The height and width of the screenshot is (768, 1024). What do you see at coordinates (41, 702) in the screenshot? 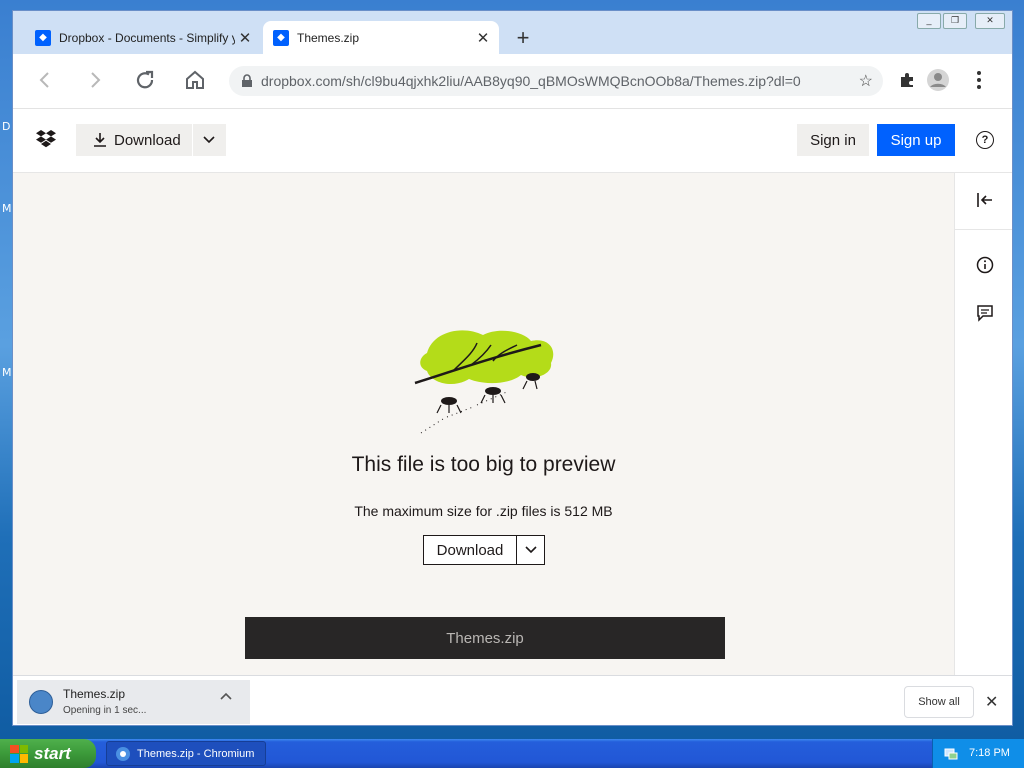
I see `zip-file-icon` at bounding box center [41, 702].